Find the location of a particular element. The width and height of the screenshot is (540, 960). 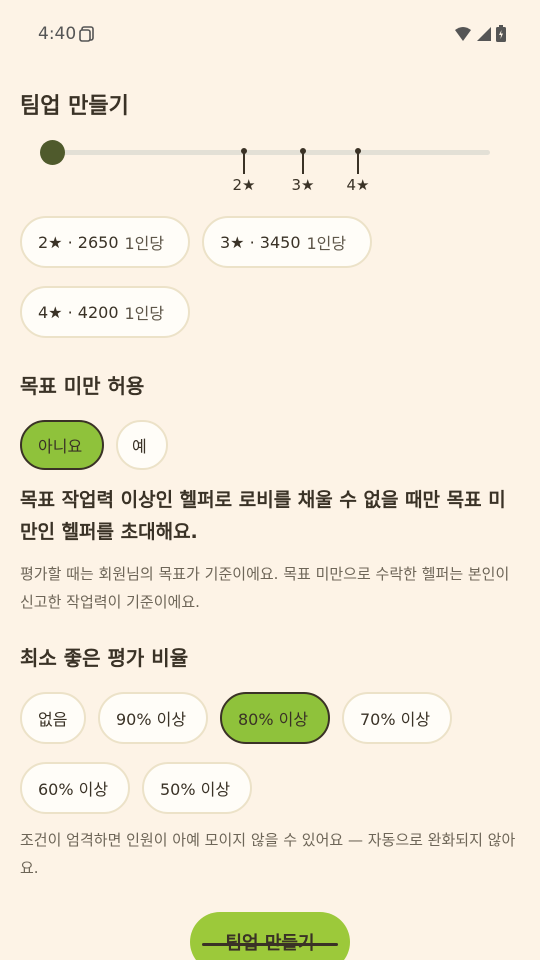

rating-option-none: 없음 is located at coordinates (53, 718).